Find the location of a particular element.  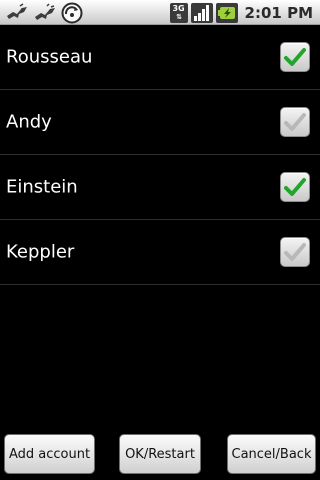

usb-icon is located at coordinates (45, 12).